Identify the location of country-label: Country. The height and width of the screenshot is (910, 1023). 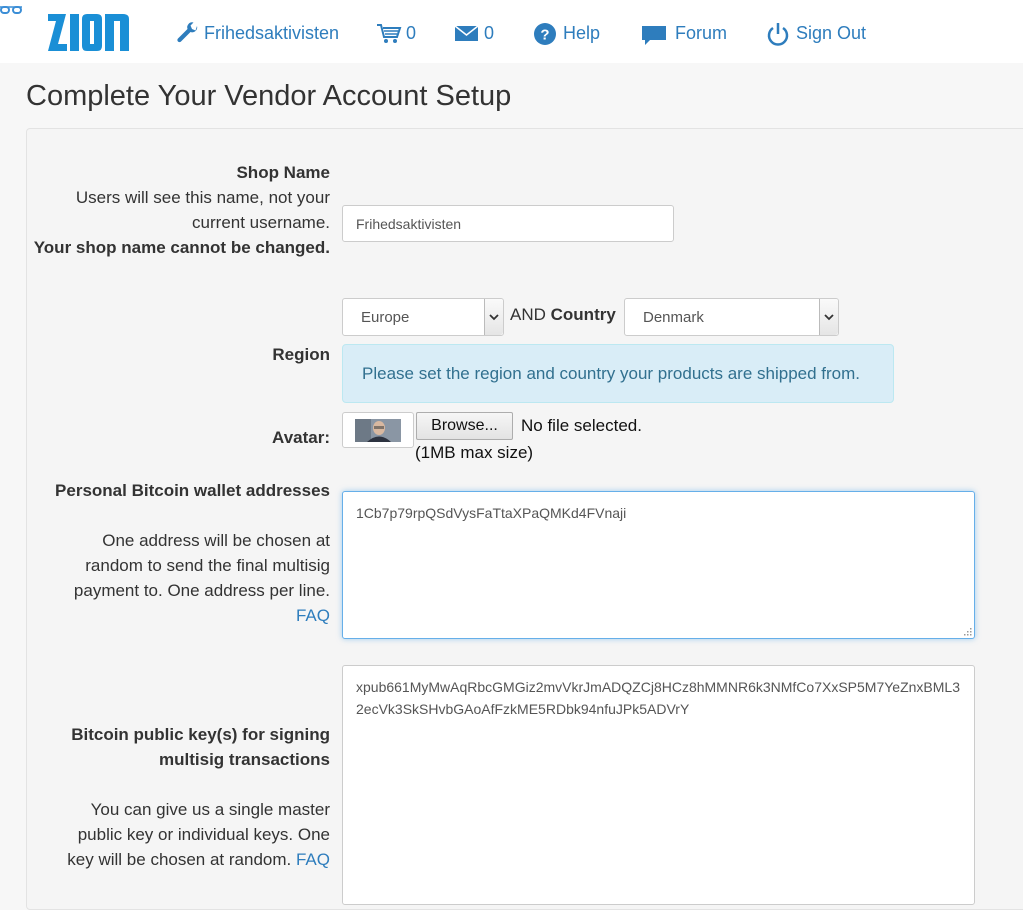
(583, 314).